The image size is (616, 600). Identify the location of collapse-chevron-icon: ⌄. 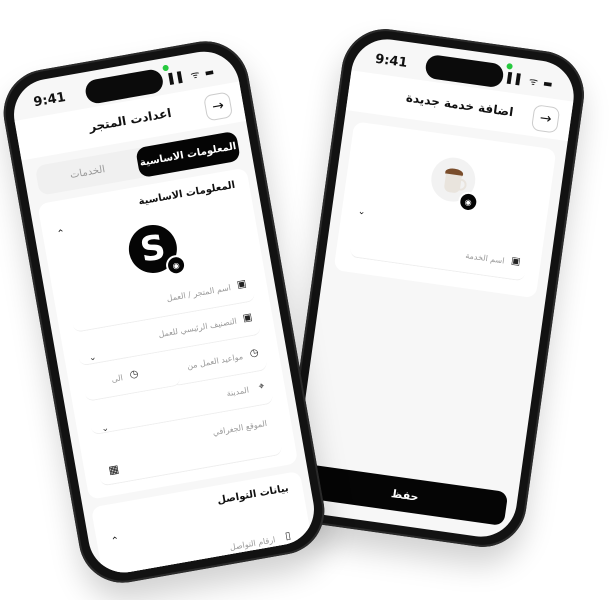
(361, 212).